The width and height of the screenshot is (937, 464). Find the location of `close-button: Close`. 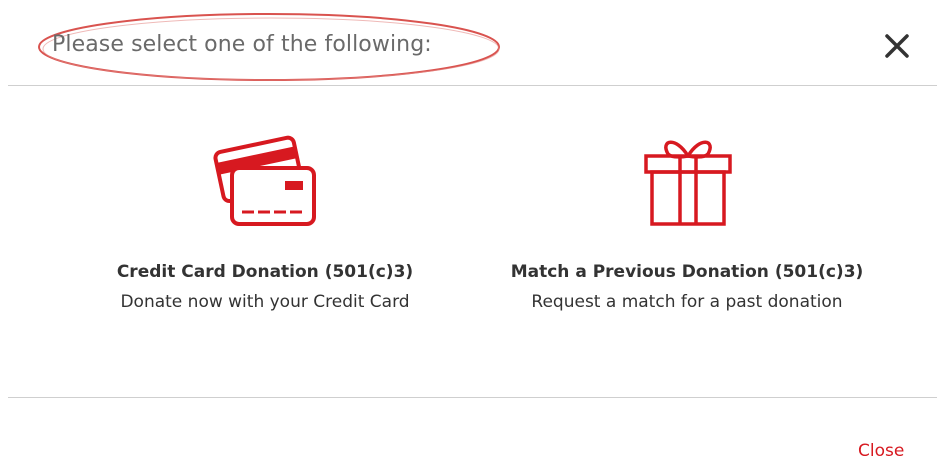

close-button: Close is located at coordinates (881, 451).